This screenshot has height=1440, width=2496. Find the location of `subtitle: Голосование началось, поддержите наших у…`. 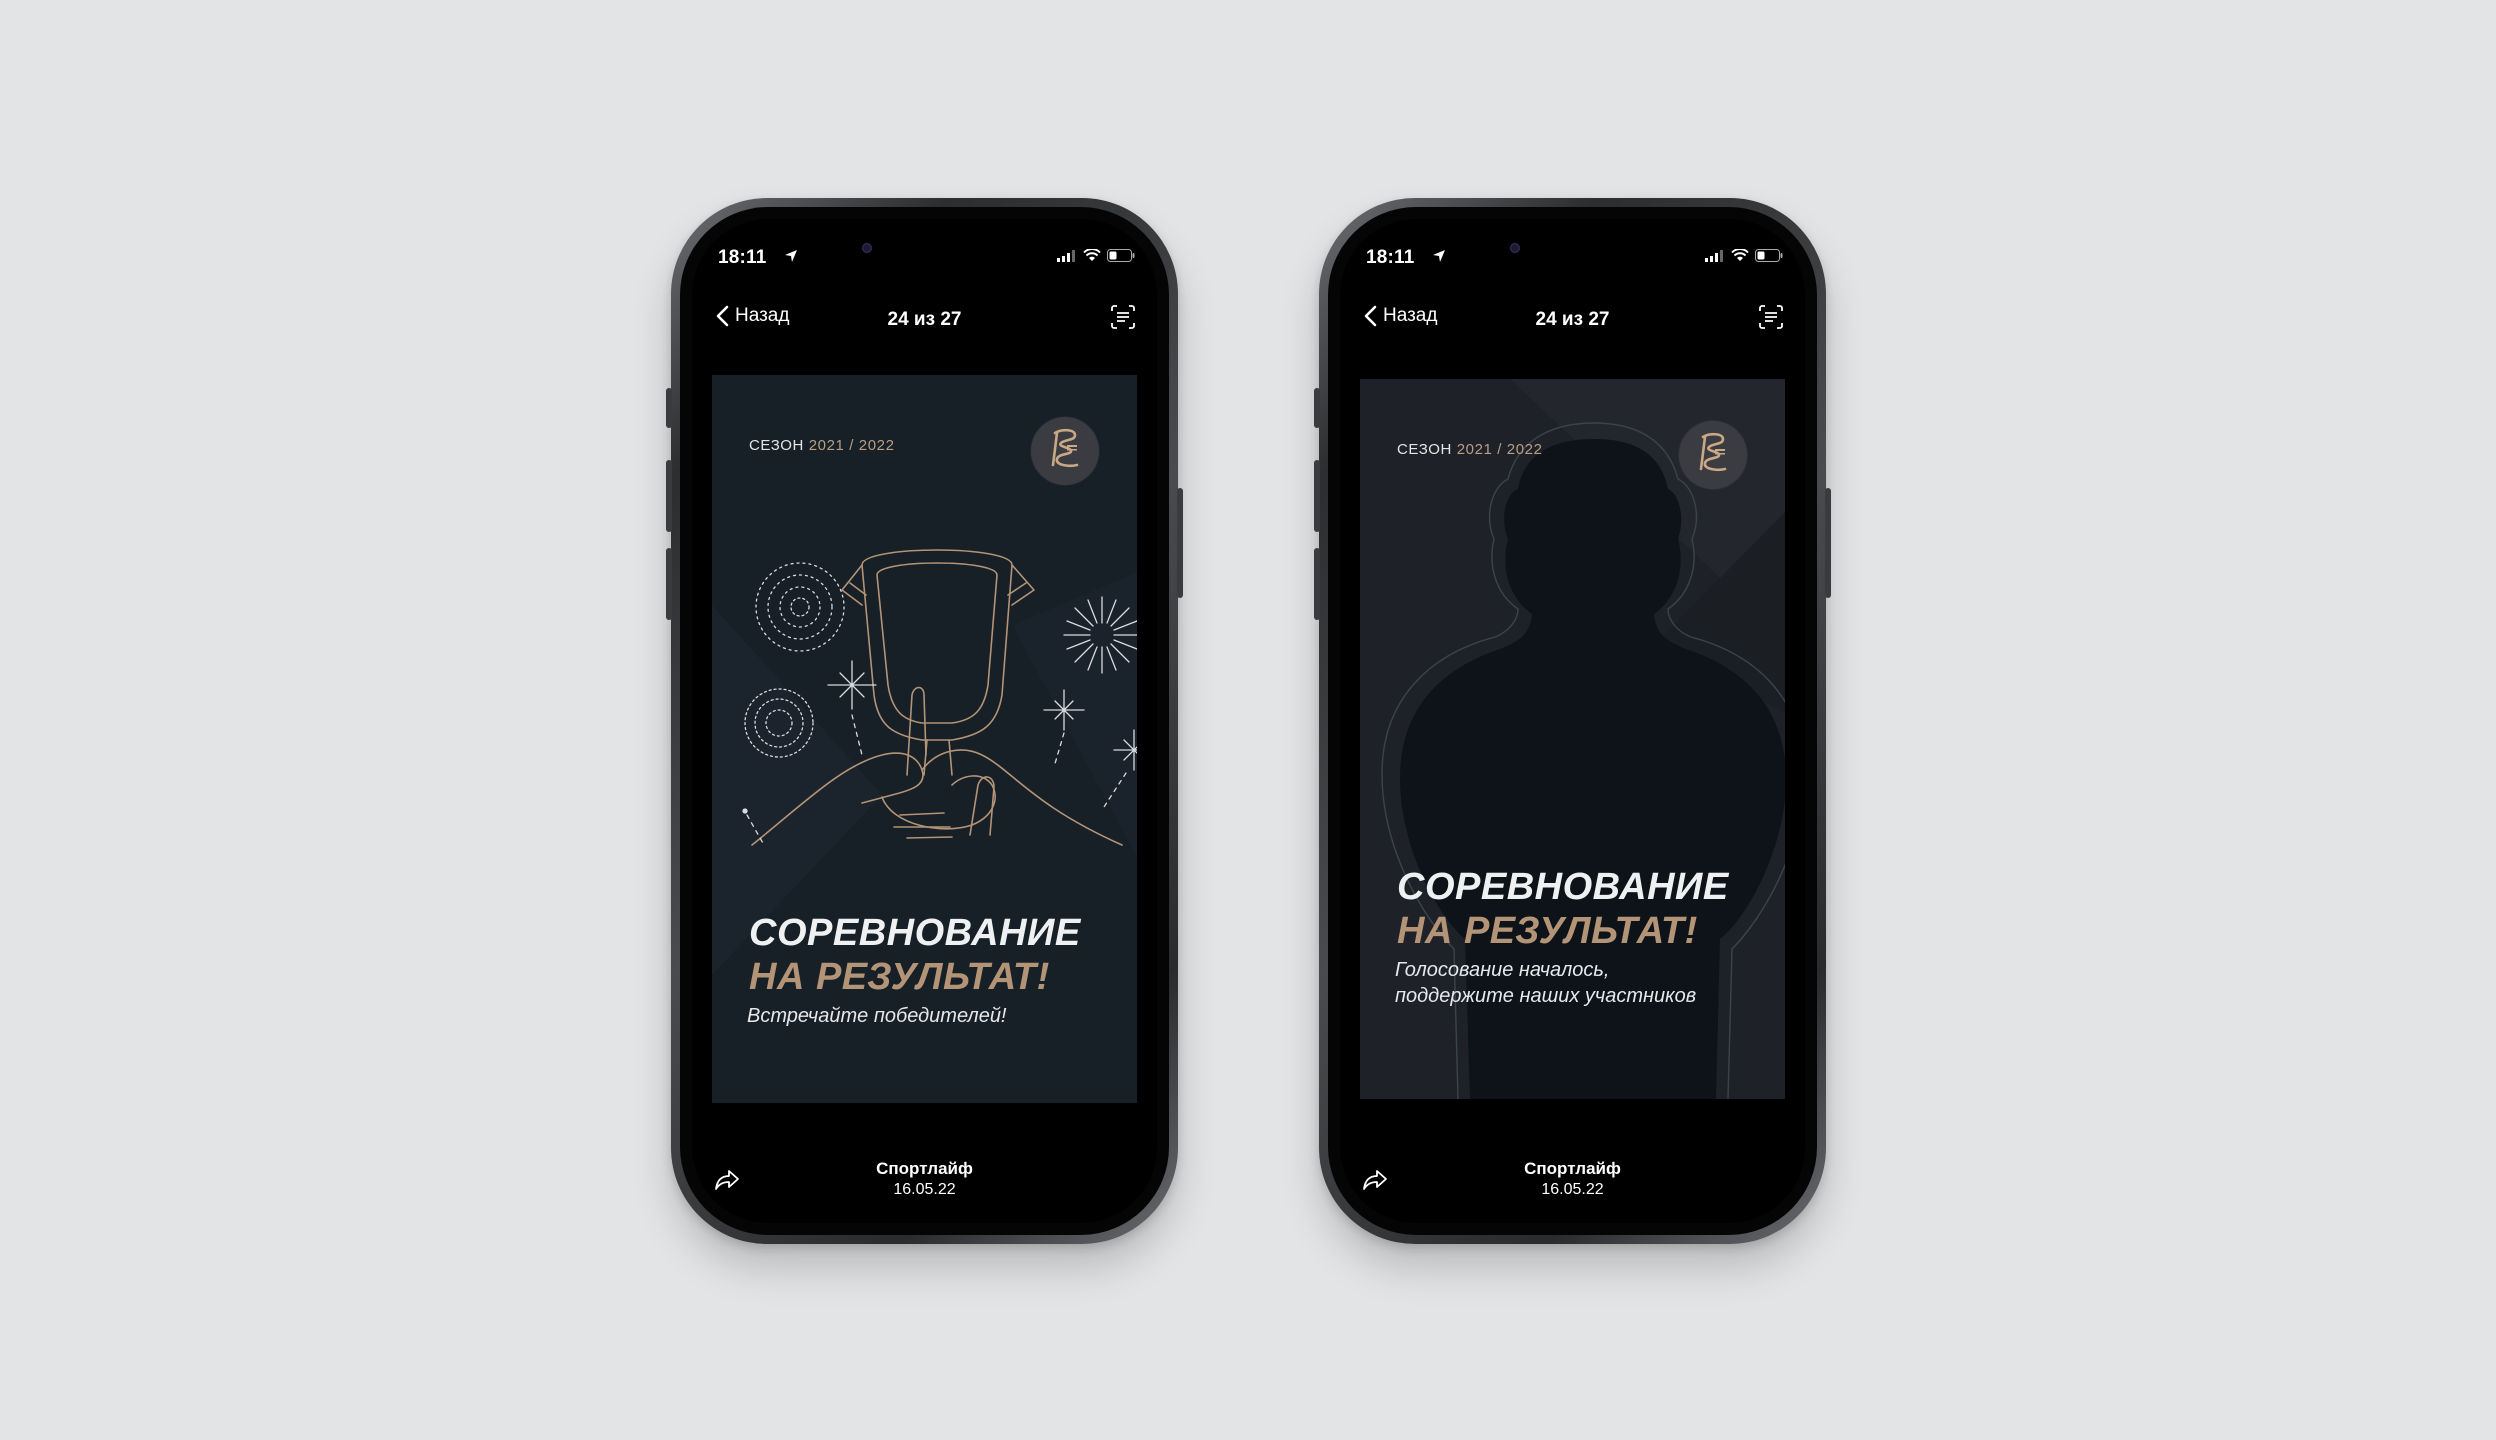

subtitle: Голосование началось, поддержите наших у… is located at coordinates (1545, 983).